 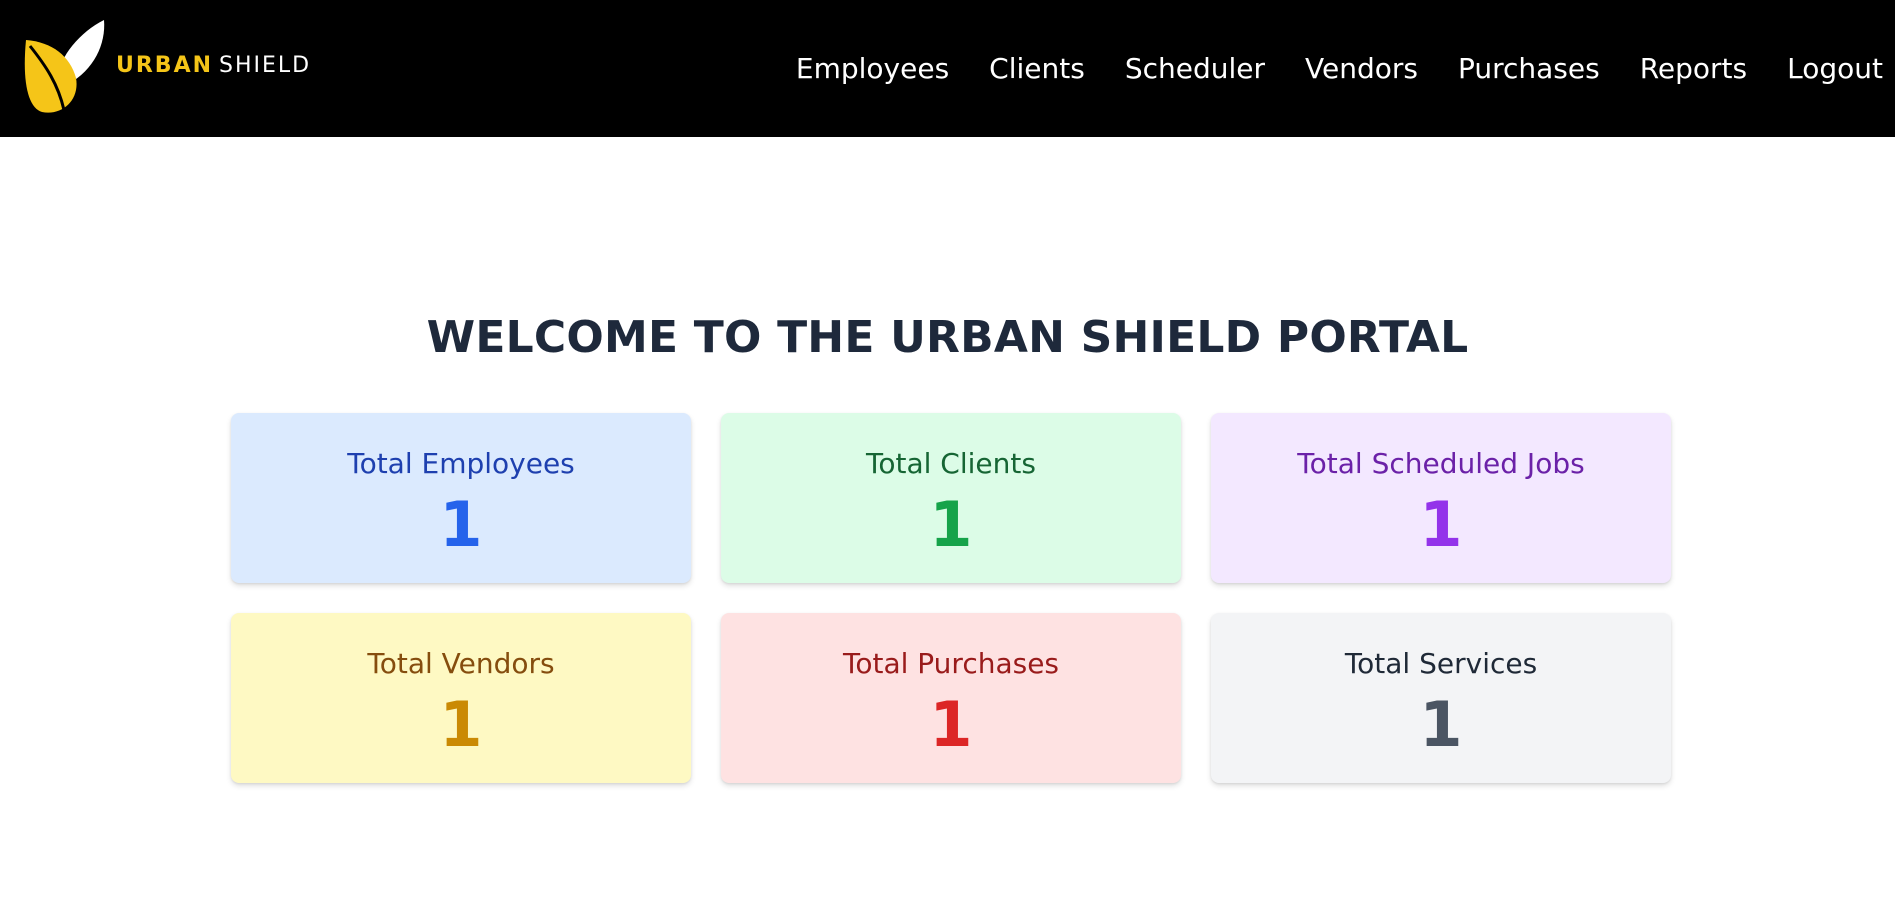 I want to click on stat-card-title: Total Clients, so click(x=951, y=463).